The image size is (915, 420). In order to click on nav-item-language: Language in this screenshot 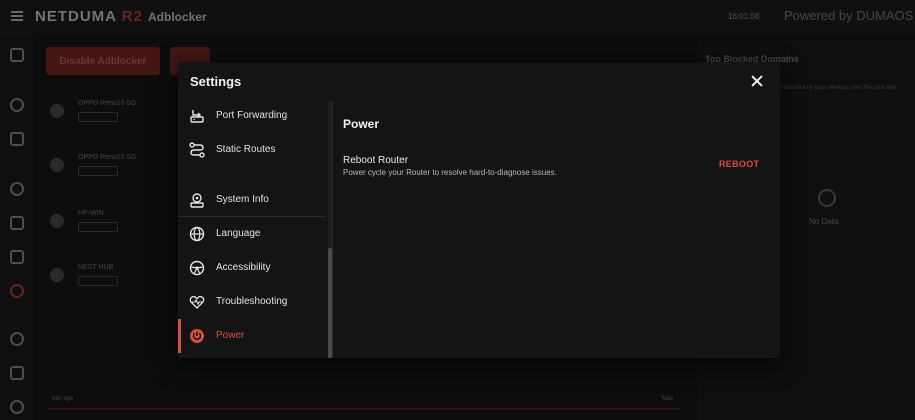, I will do `click(252, 234)`.